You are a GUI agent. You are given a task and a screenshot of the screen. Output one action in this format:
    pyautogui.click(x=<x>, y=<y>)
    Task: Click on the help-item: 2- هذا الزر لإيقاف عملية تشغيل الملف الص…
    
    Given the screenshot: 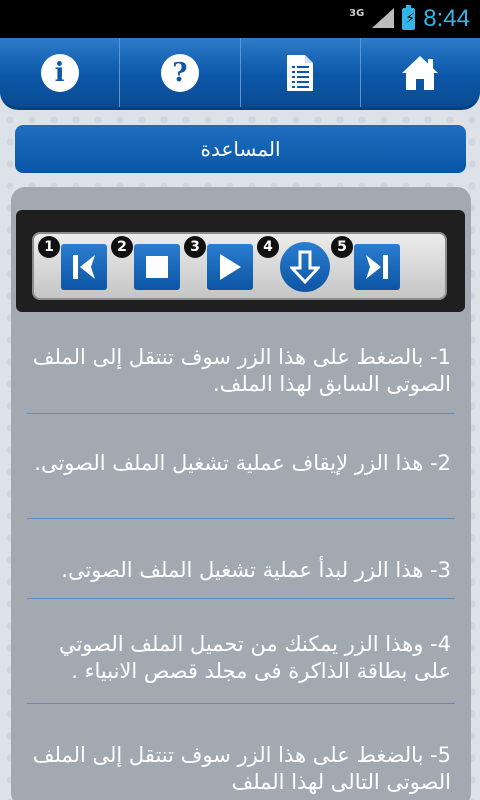 What is the action you would take?
    pyautogui.click(x=241, y=466)
    